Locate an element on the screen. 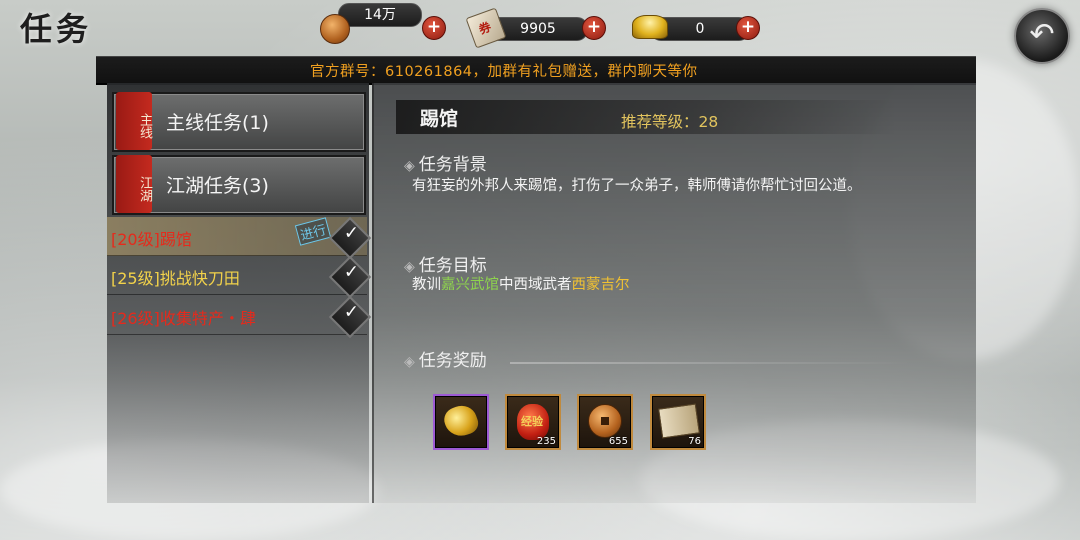 This screenshot has height=540, width=1080. experience-pill-icon: 经验 is located at coordinates (533, 422).